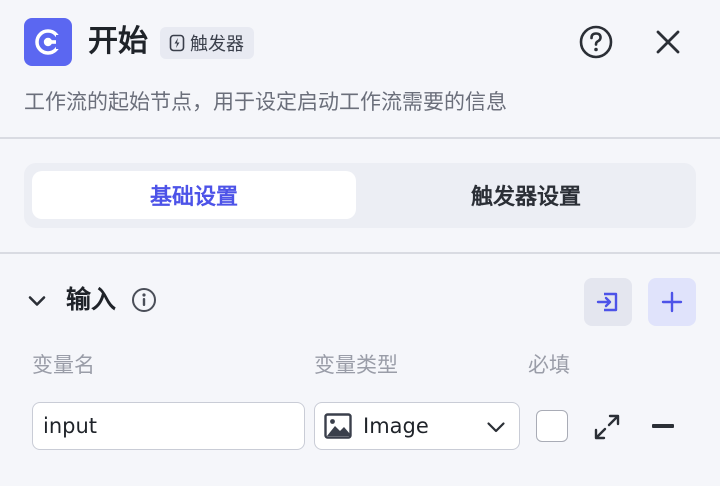 This screenshot has width=720, height=486. I want to click on info-icon, so click(144, 300).